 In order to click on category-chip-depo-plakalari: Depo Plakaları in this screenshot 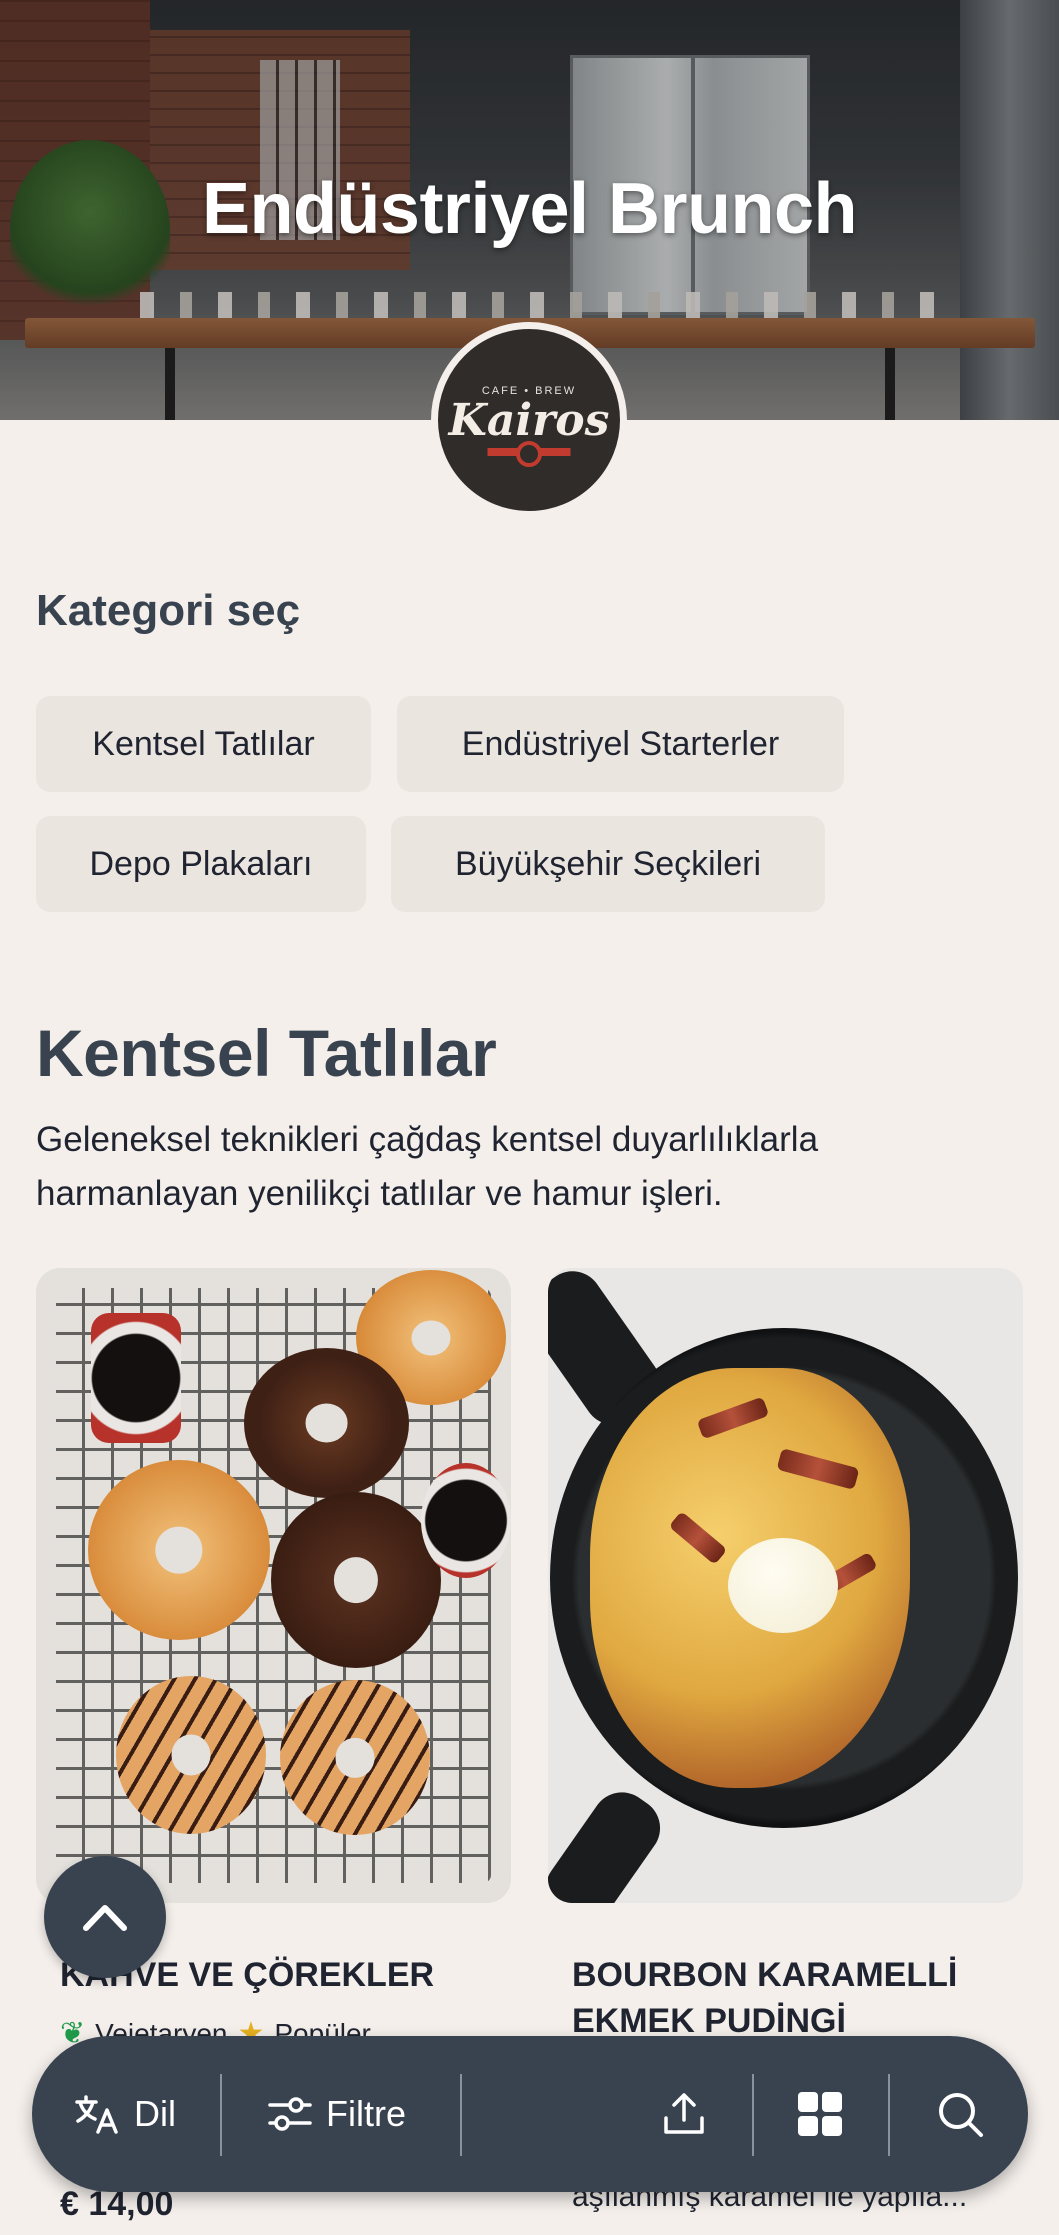, I will do `click(201, 864)`.